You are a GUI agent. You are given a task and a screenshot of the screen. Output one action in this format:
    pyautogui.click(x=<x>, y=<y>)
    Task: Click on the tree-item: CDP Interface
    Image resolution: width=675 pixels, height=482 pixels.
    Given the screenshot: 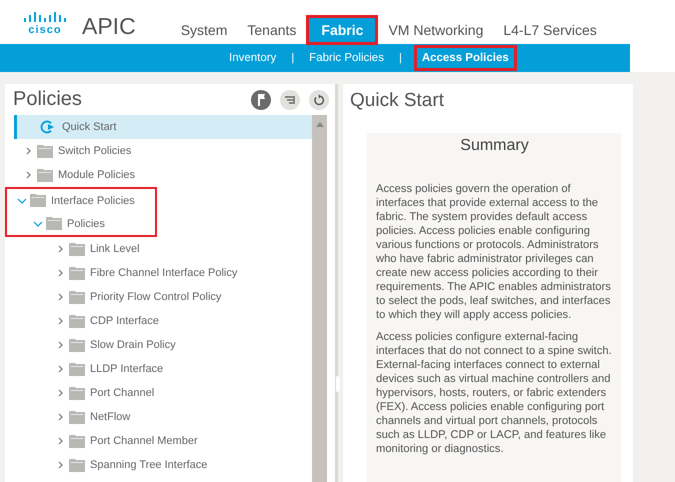 What is the action you would take?
    pyautogui.click(x=163, y=321)
    